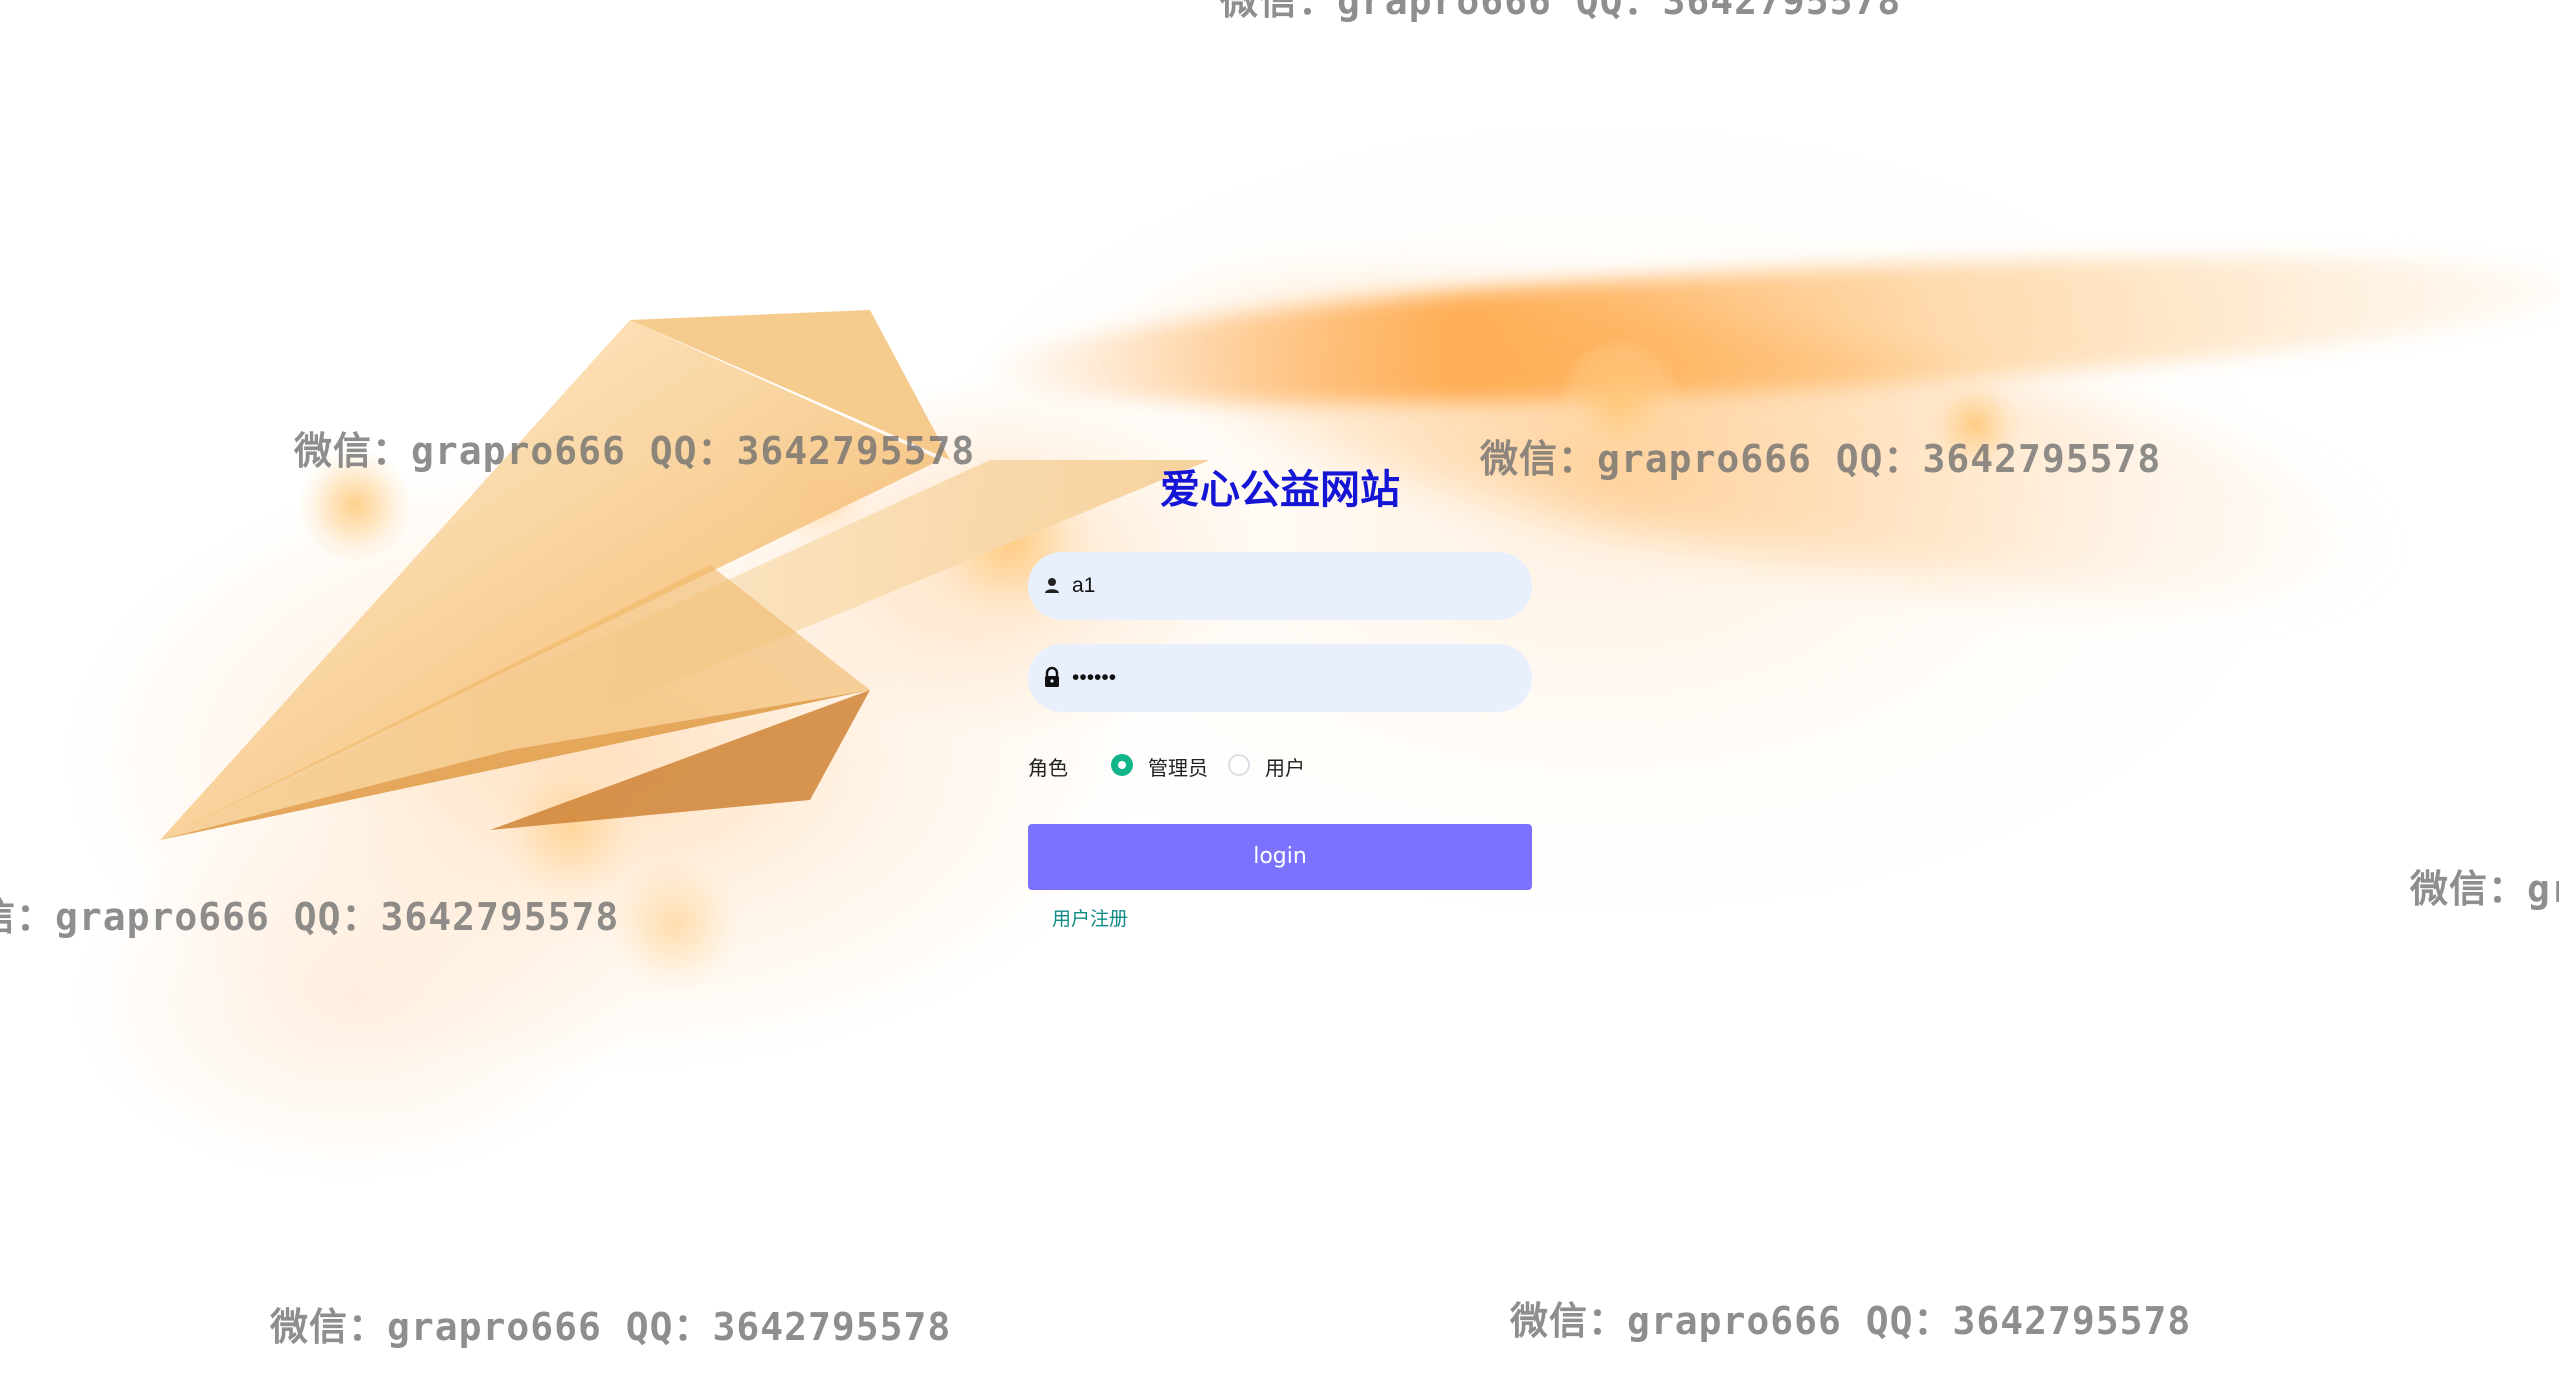  Describe the element at coordinates (675, 925) in the screenshot. I see `lens-flare` at that location.